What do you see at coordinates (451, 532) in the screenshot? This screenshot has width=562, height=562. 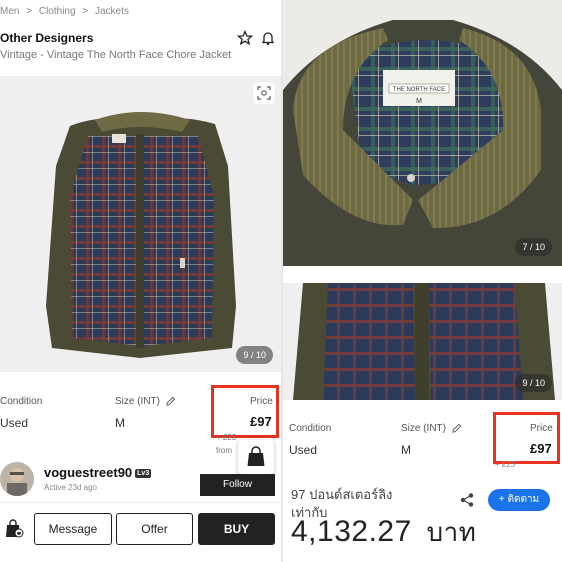 I see `conversion-currency: บาท` at bounding box center [451, 532].